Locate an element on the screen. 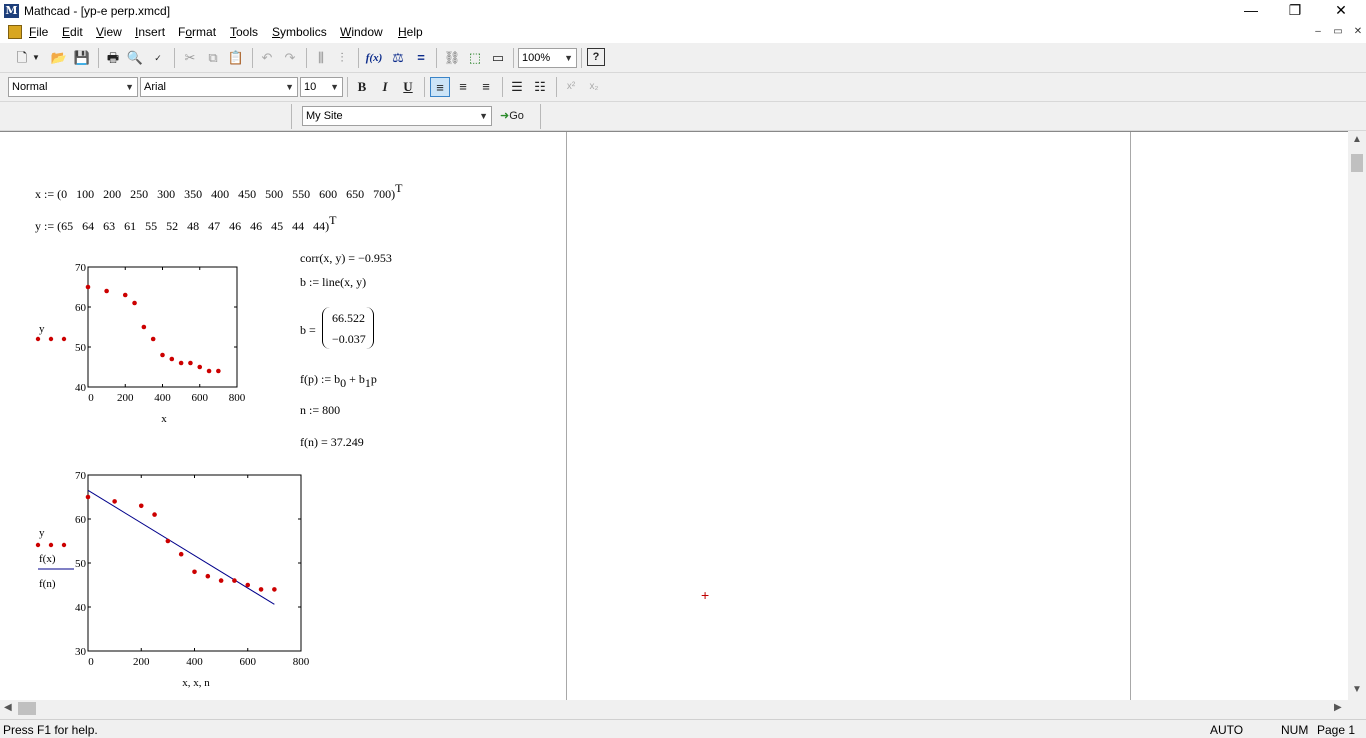 This screenshot has width=1366, height=738. menu-insert: Insert is located at coordinates (150, 32).